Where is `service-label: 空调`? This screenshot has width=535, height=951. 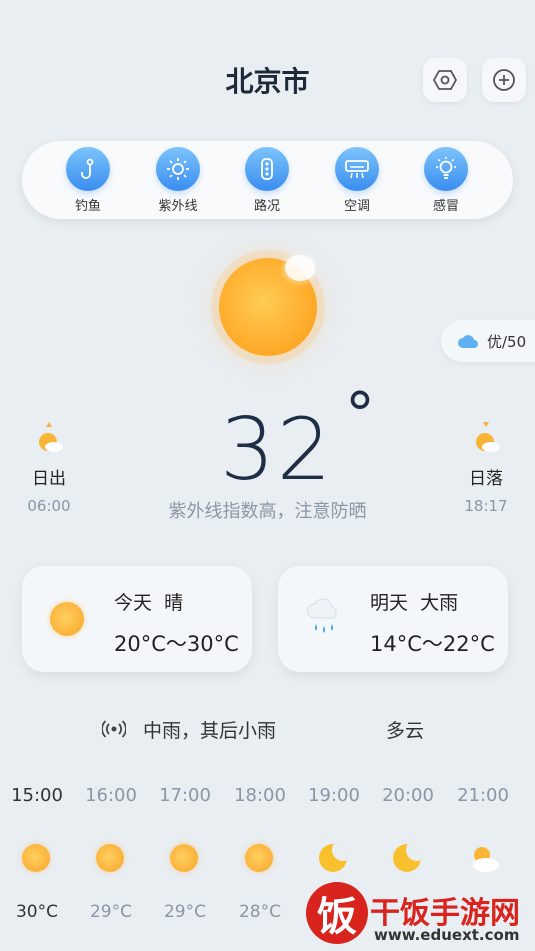
service-label: 空调 is located at coordinates (356, 206).